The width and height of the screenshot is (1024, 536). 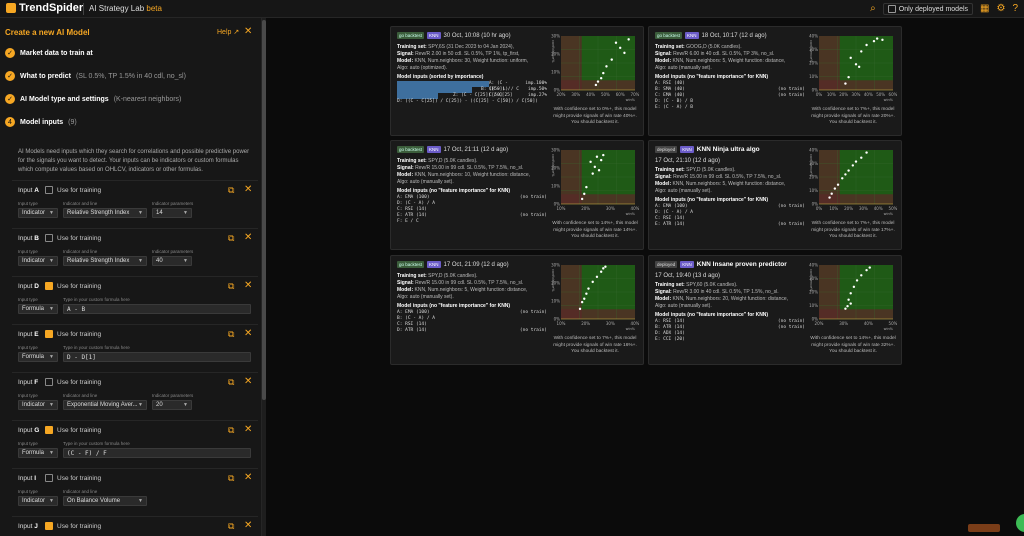 What do you see at coordinates (228, 32) in the screenshot?
I see `help-link: Help ↗` at bounding box center [228, 32].